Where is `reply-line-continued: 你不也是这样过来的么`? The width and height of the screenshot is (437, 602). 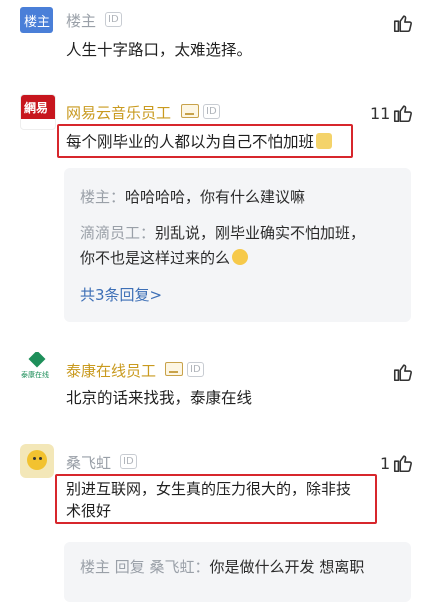 reply-line-continued: 你不也是这样过来的么 is located at coordinates (164, 257).